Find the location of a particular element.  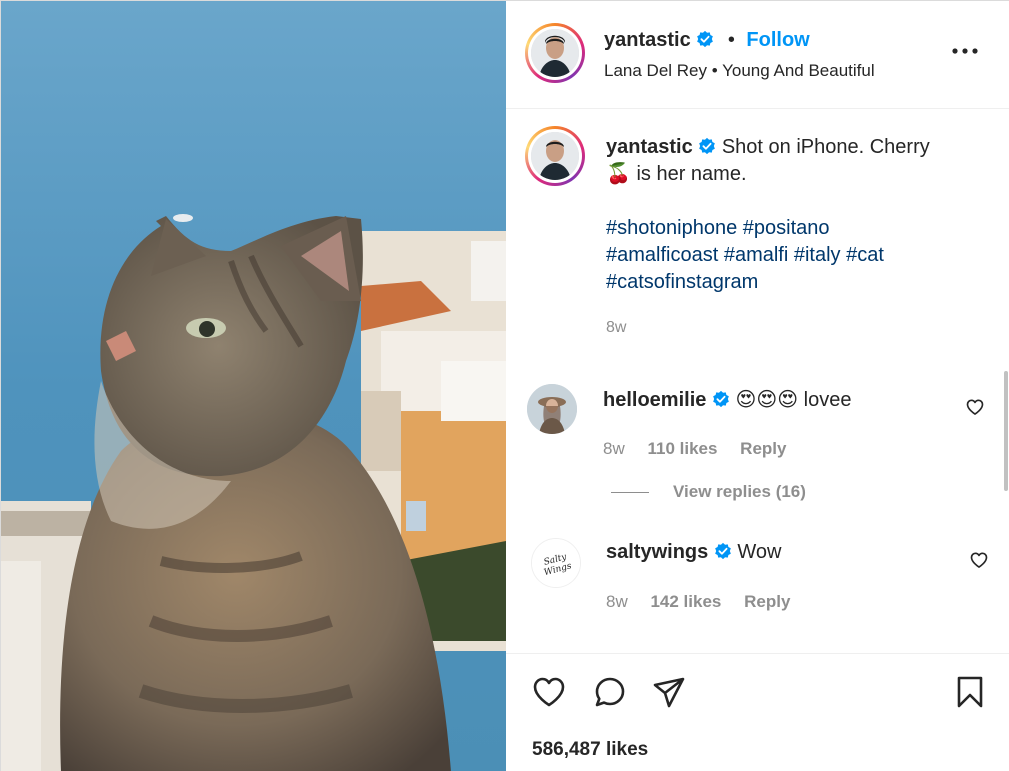

like-count: 586,487 likes is located at coordinates (590, 750).